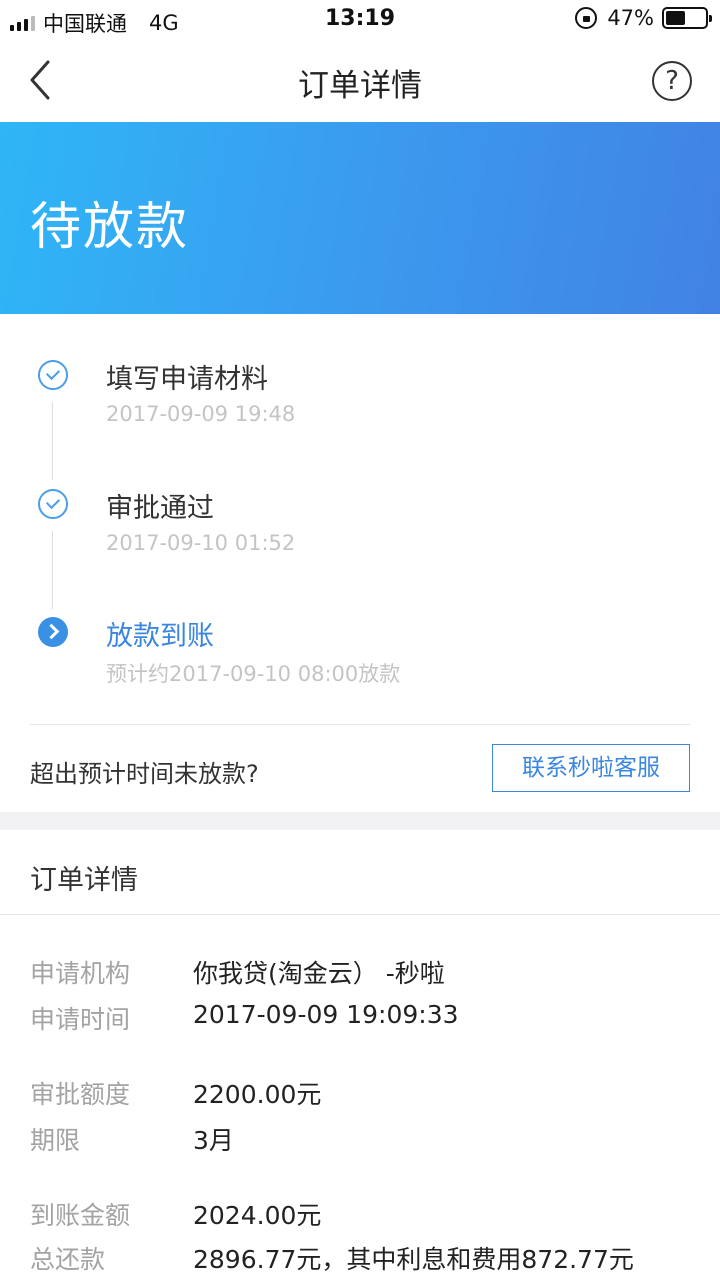 The height and width of the screenshot is (1280, 720). I want to click on detail-label: 申请时间, so click(80, 1019).